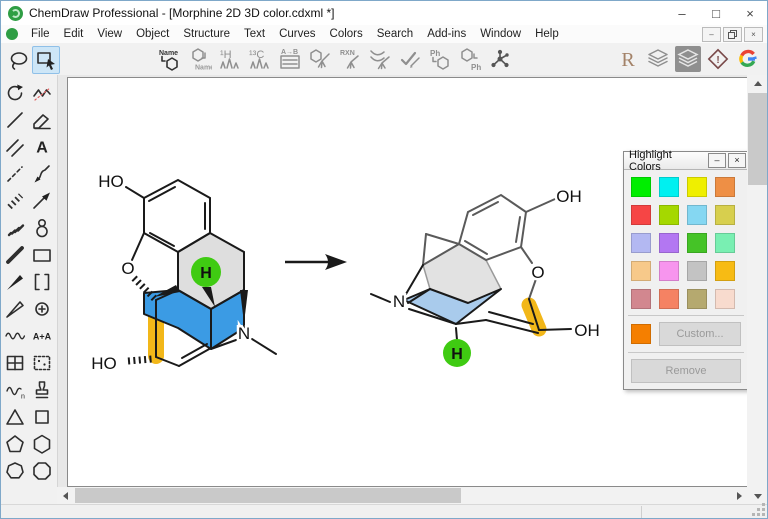 Image resolution: width=768 pixels, height=519 pixels. Describe the element at coordinates (42, 147) in the screenshot. I see `text-tool: A` at that location.